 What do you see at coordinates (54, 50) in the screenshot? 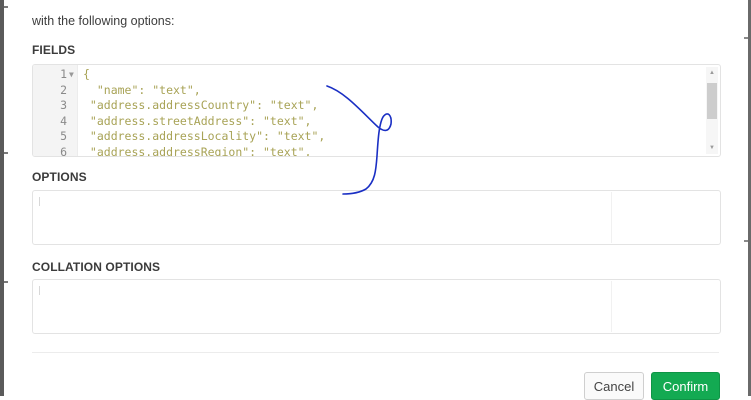
I see `fields-label: FIELDS` at bounding box center [54, 50].